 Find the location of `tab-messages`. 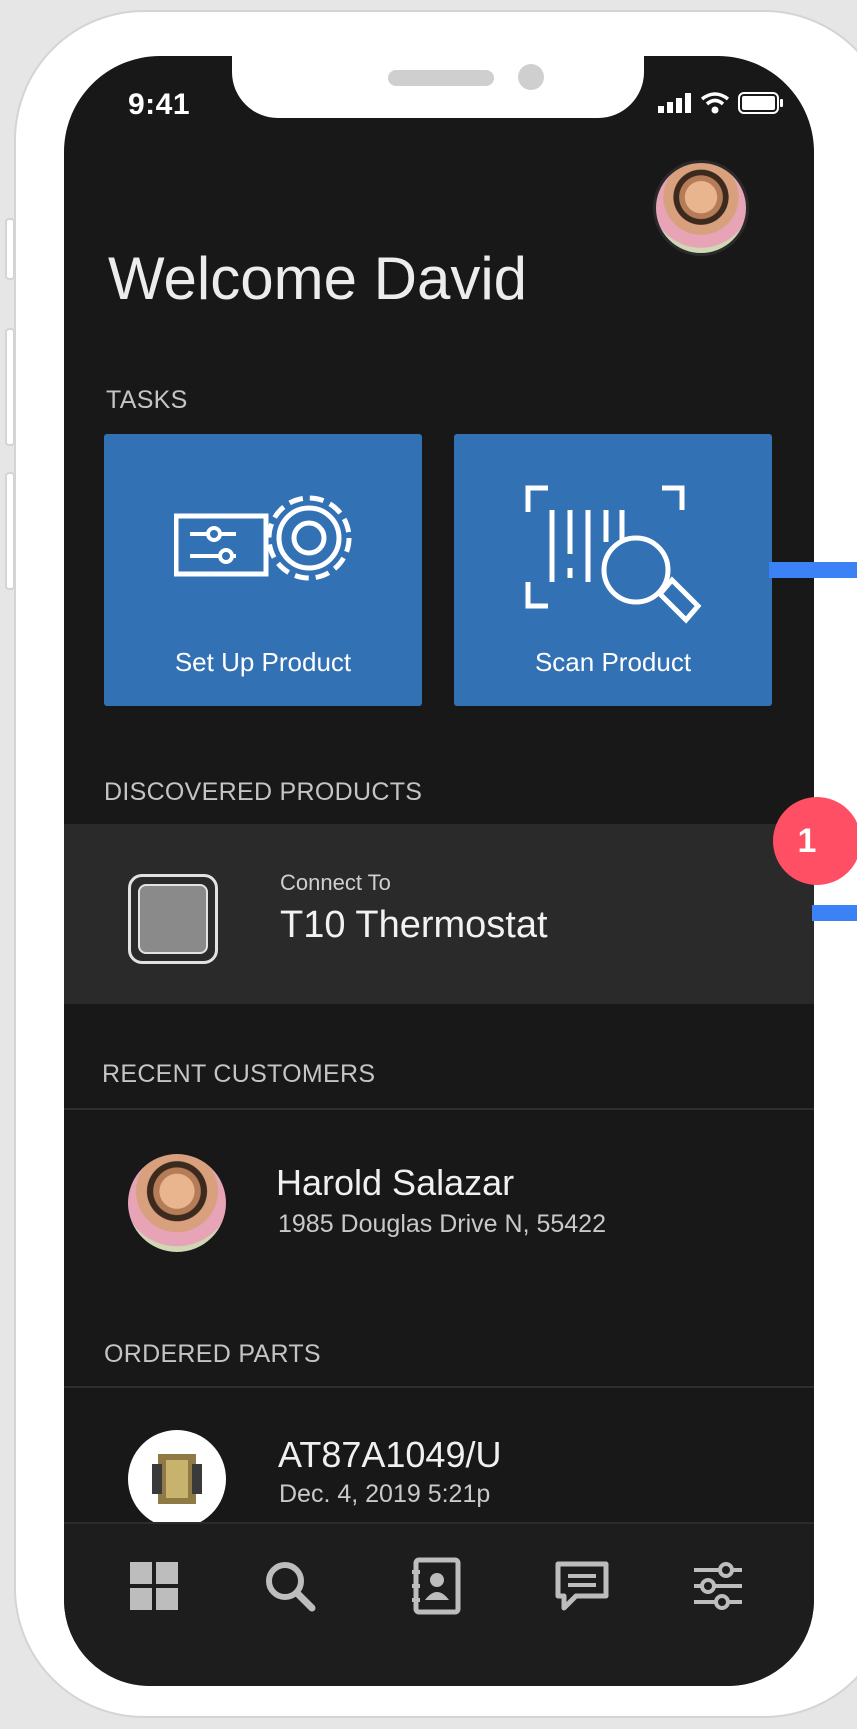

tab-messages is located at coordinates (582, 1586).